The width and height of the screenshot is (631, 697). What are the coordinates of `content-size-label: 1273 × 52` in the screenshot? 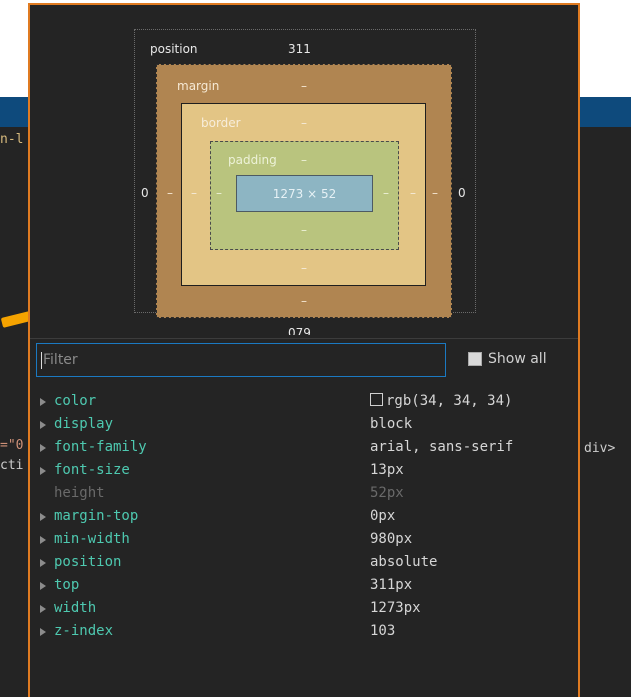 It's located at (304, 194).